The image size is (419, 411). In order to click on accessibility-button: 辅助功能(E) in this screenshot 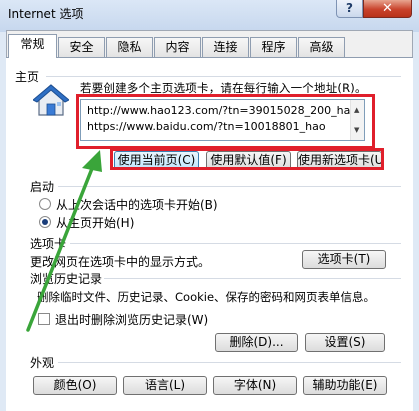, I will do `click(345, 385)`.